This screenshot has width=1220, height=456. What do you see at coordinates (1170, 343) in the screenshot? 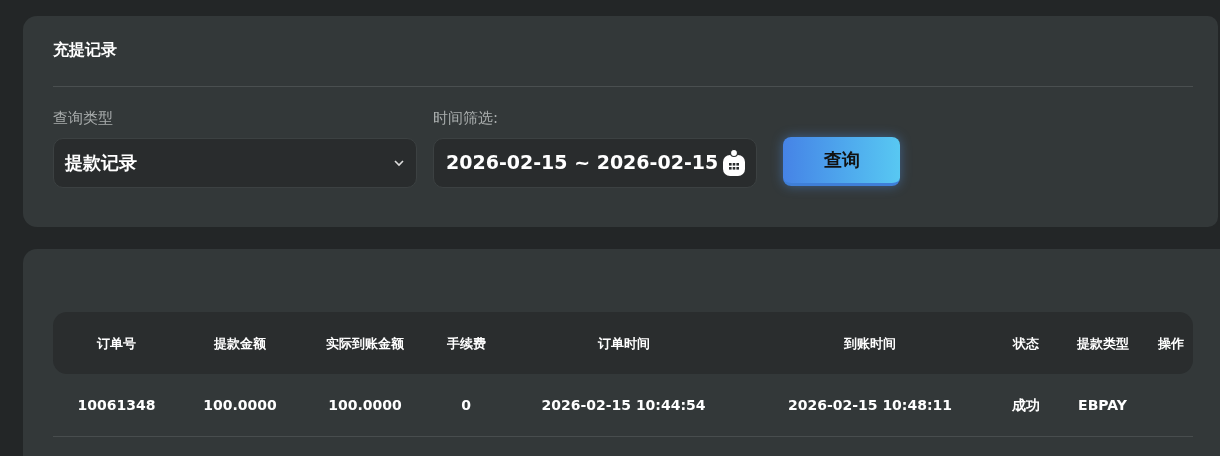
I see `column-header: 操作` at bounding box center [1170, 343].